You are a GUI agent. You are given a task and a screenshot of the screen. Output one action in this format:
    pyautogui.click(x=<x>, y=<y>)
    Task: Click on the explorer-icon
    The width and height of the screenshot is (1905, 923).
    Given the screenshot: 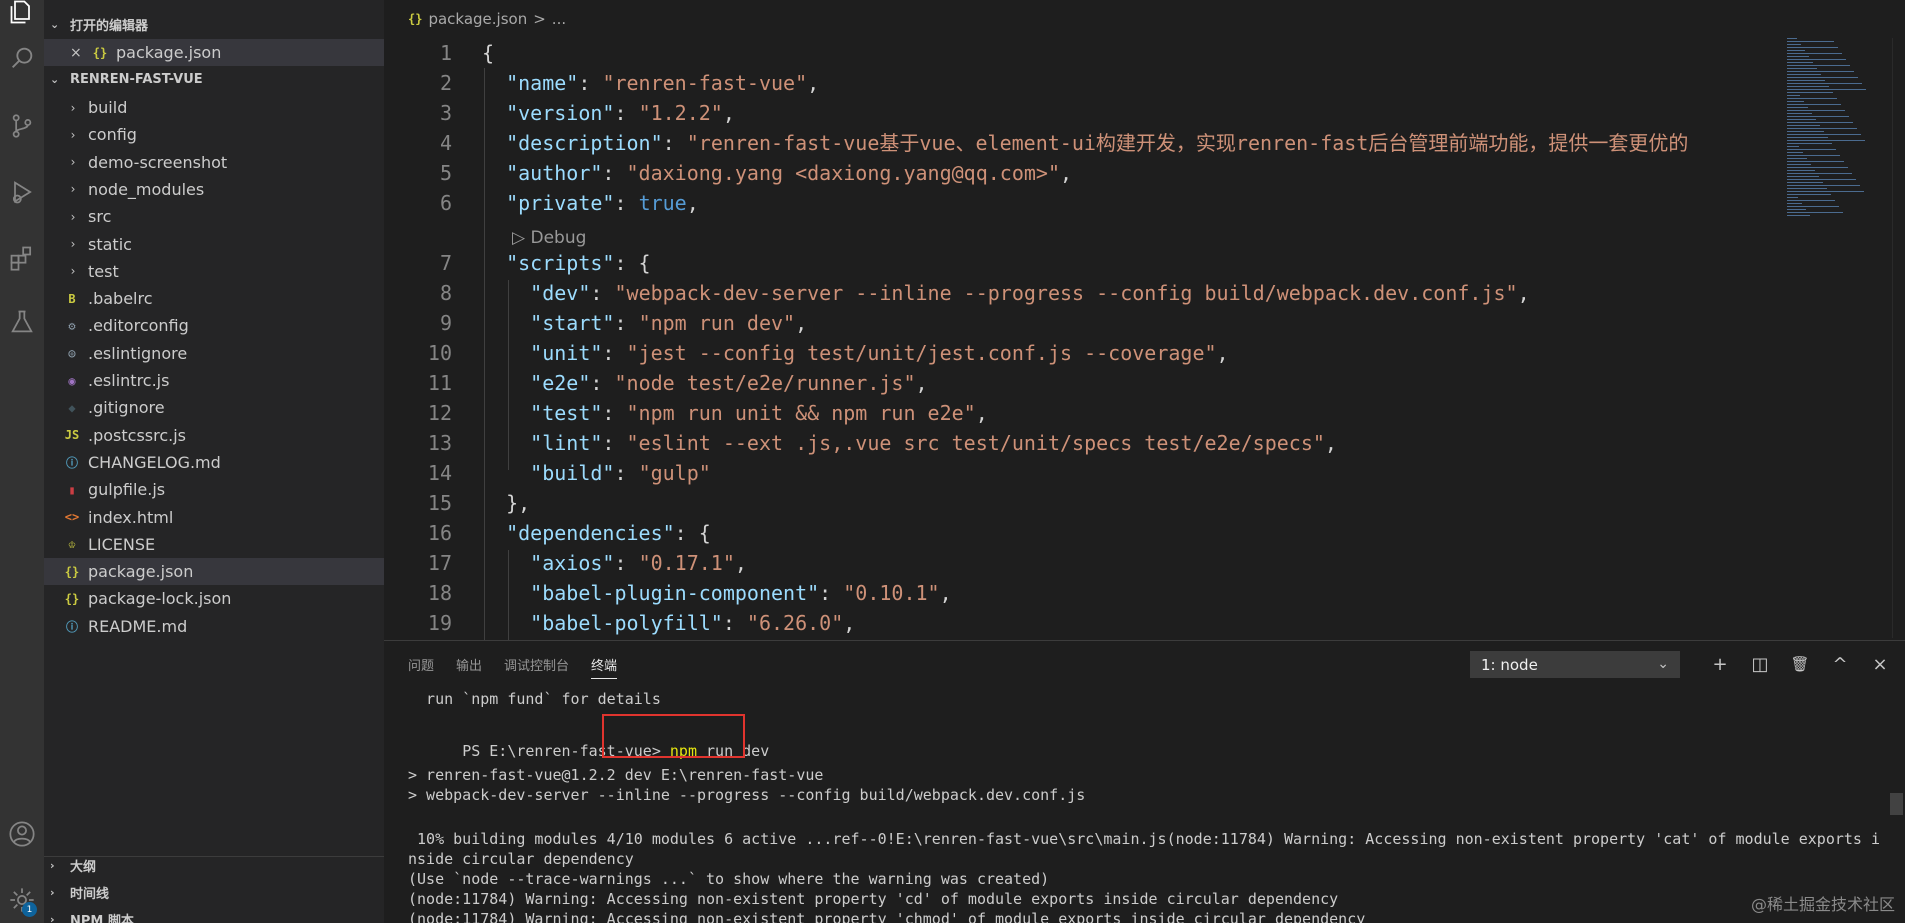 What is the action you would take?
    pyautogui.click(x=22, y=17)
    